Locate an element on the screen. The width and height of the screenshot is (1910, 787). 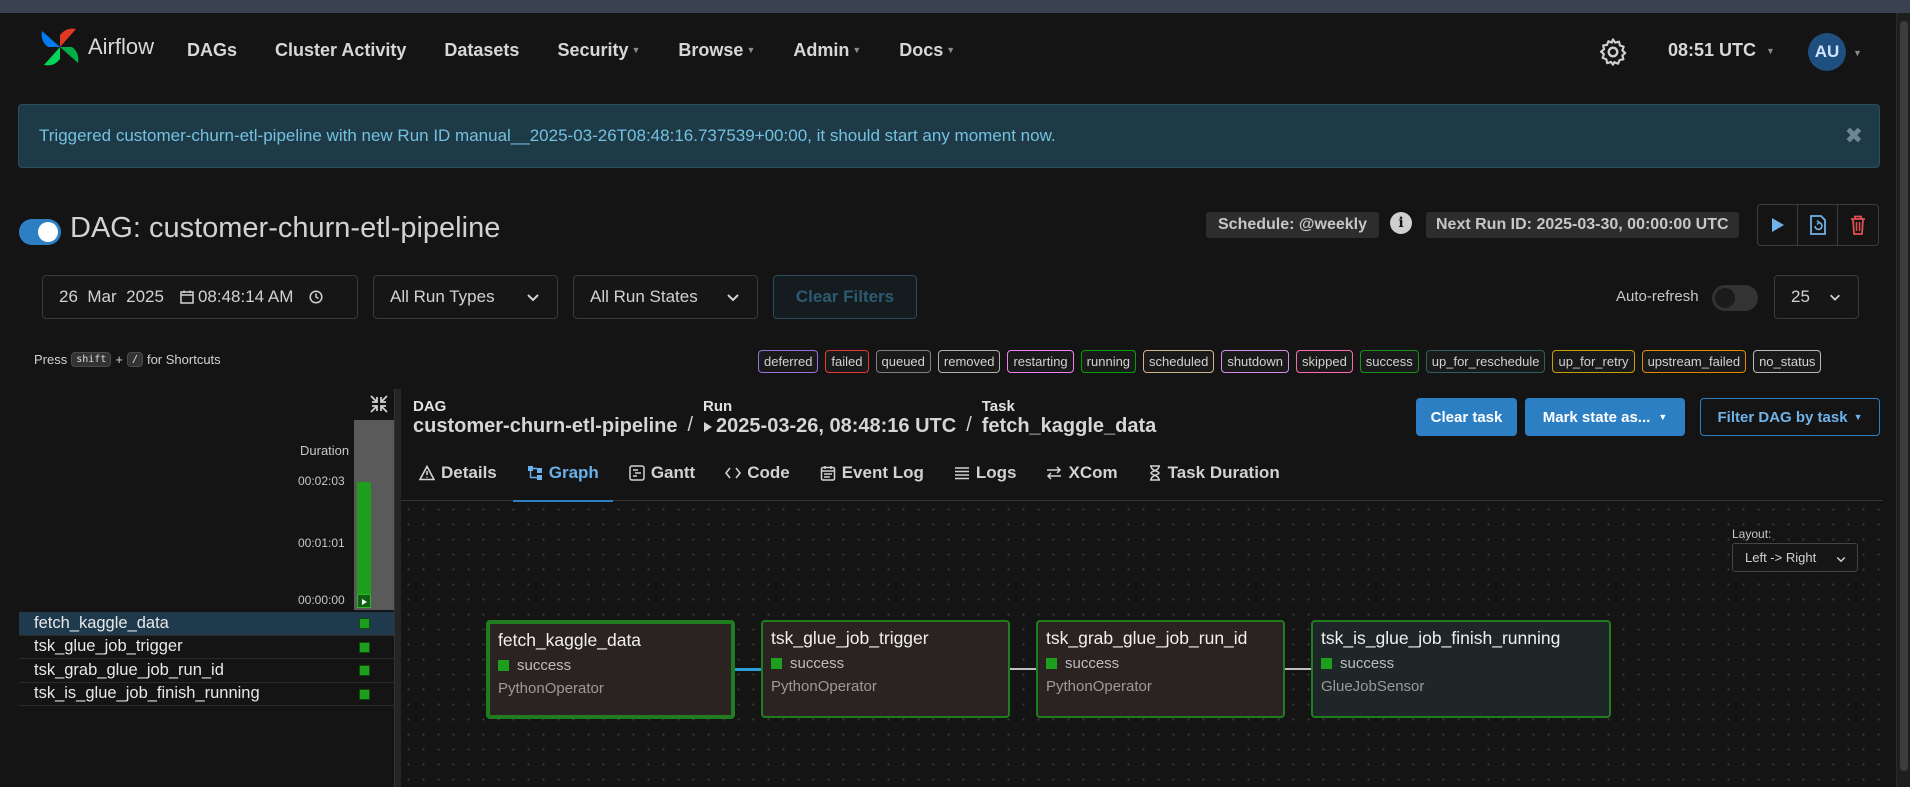
tab-details: Details is located at coordinates (458, 473).